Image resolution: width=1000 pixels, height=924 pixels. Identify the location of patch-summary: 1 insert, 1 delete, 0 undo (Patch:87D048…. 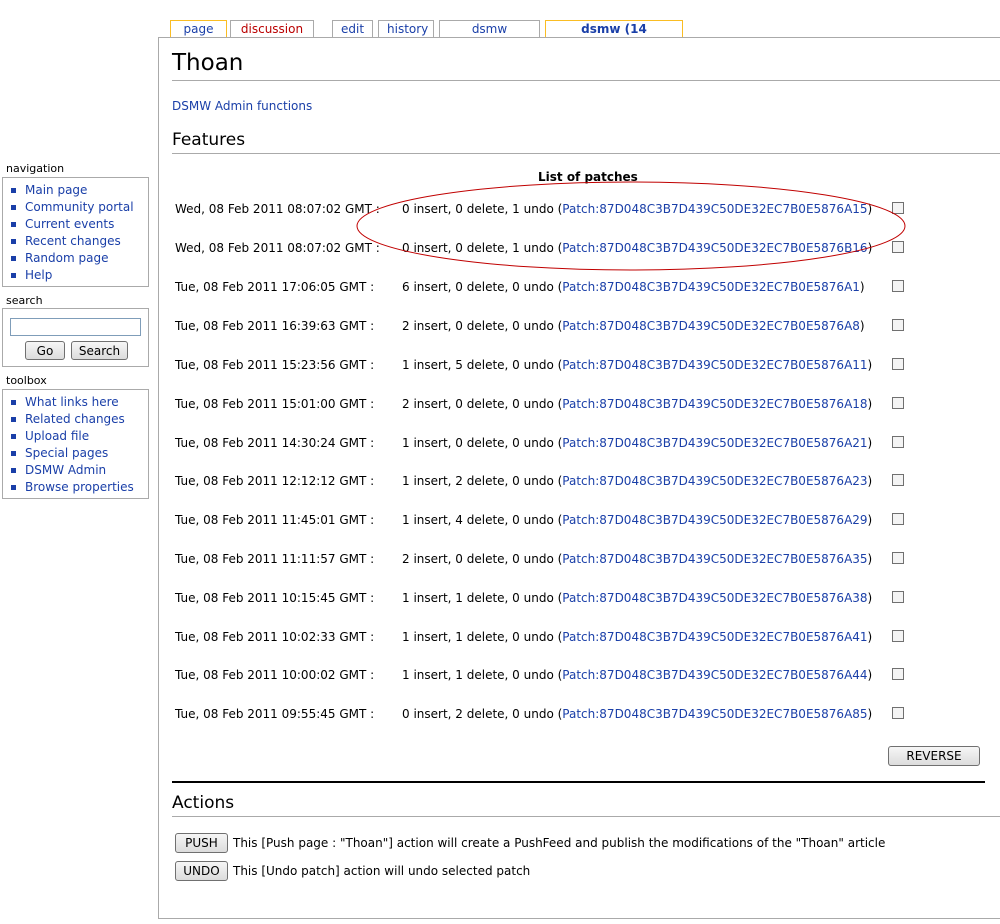
(637, 598).